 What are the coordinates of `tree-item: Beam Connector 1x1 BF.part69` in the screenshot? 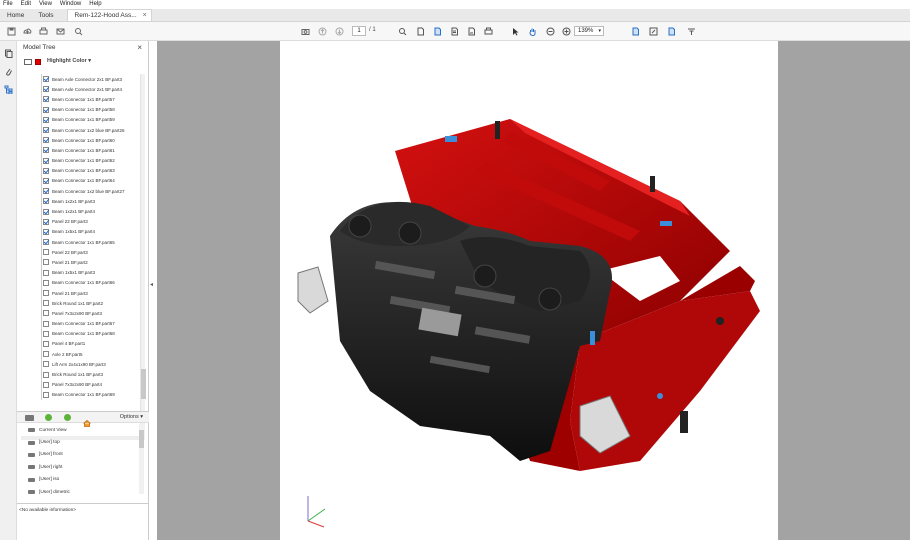 It's located at (81, 394).